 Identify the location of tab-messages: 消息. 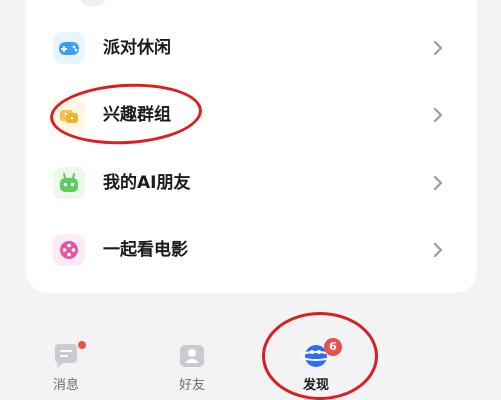
(66, 365).